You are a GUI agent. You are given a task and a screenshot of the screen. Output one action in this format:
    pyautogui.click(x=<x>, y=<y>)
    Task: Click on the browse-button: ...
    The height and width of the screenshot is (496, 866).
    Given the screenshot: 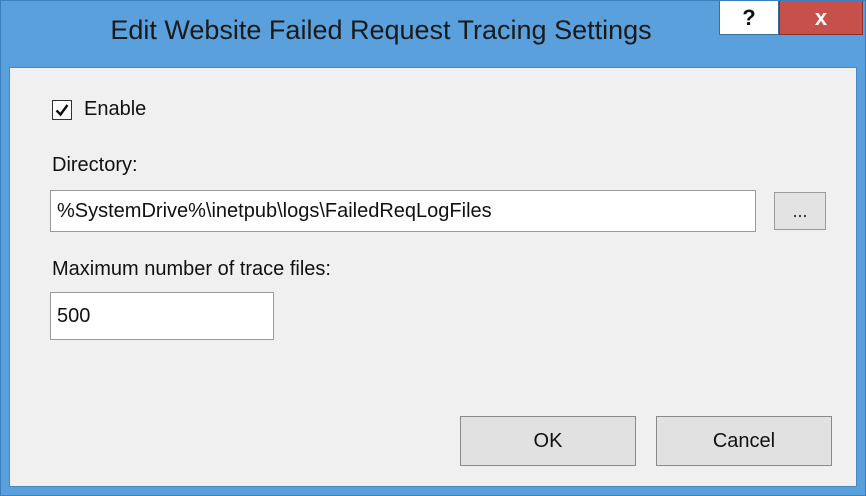 What is the action you would take?
    pyautogui.click(x=800, y=211)
    